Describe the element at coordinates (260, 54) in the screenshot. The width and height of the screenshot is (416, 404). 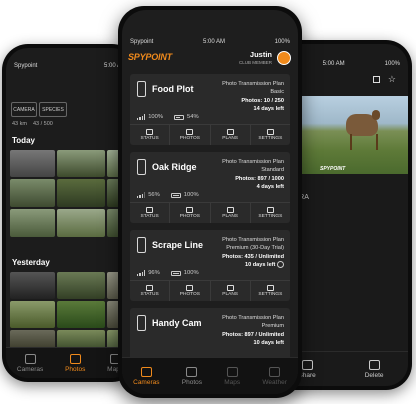
I see `user-name: Justin` at that location.